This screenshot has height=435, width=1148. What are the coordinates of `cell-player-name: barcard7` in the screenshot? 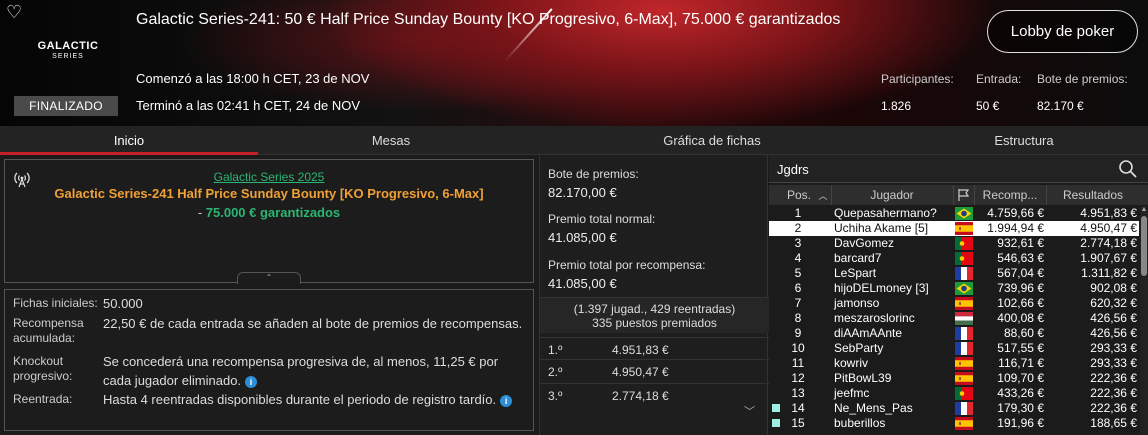 It's located at (858, 258).